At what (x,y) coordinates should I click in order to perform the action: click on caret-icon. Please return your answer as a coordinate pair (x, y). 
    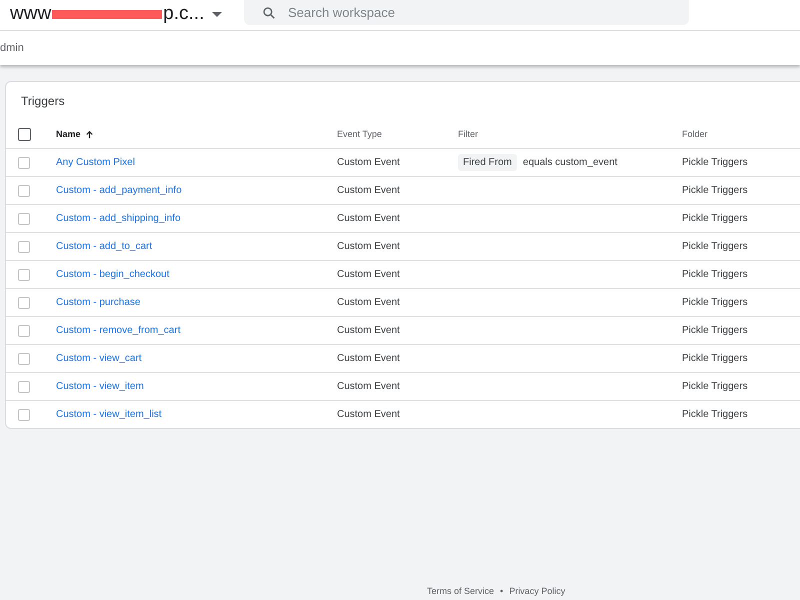
    Looking at the image, I should click on (217, 14).